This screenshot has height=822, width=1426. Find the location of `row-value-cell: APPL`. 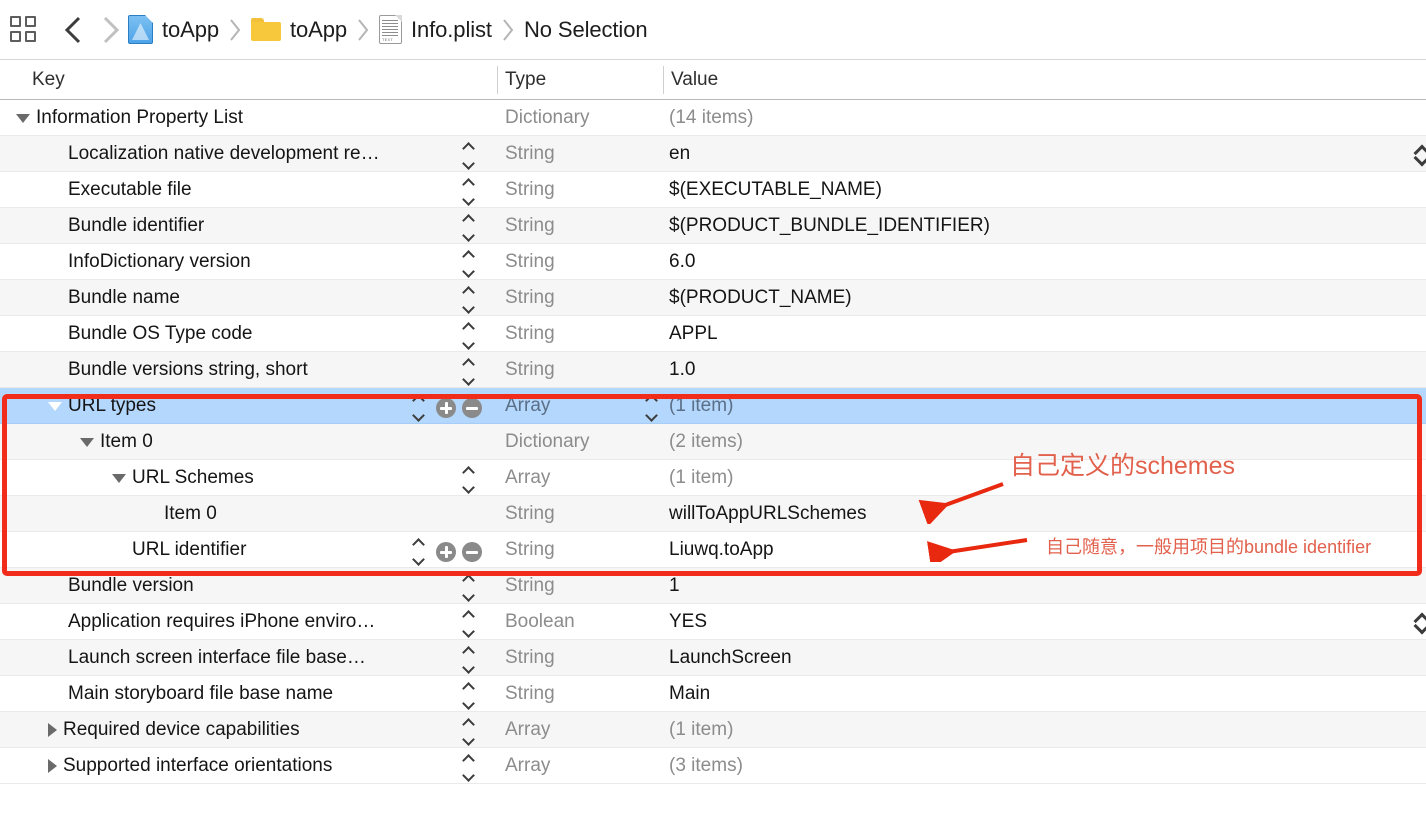

row-value-cell: APPL is located at coordinates (1044, 334).